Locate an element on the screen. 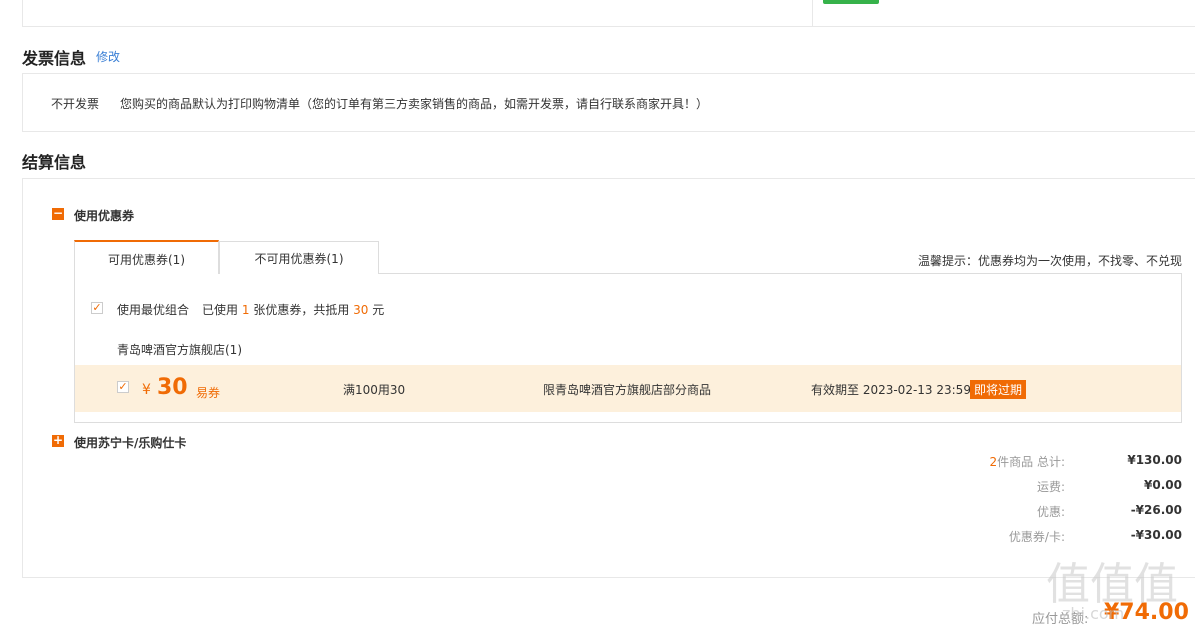 The height and width of the screenshot is (632, 1195). used-mid: 张优惠券，共抵用 is located at coordinates (301, 310).